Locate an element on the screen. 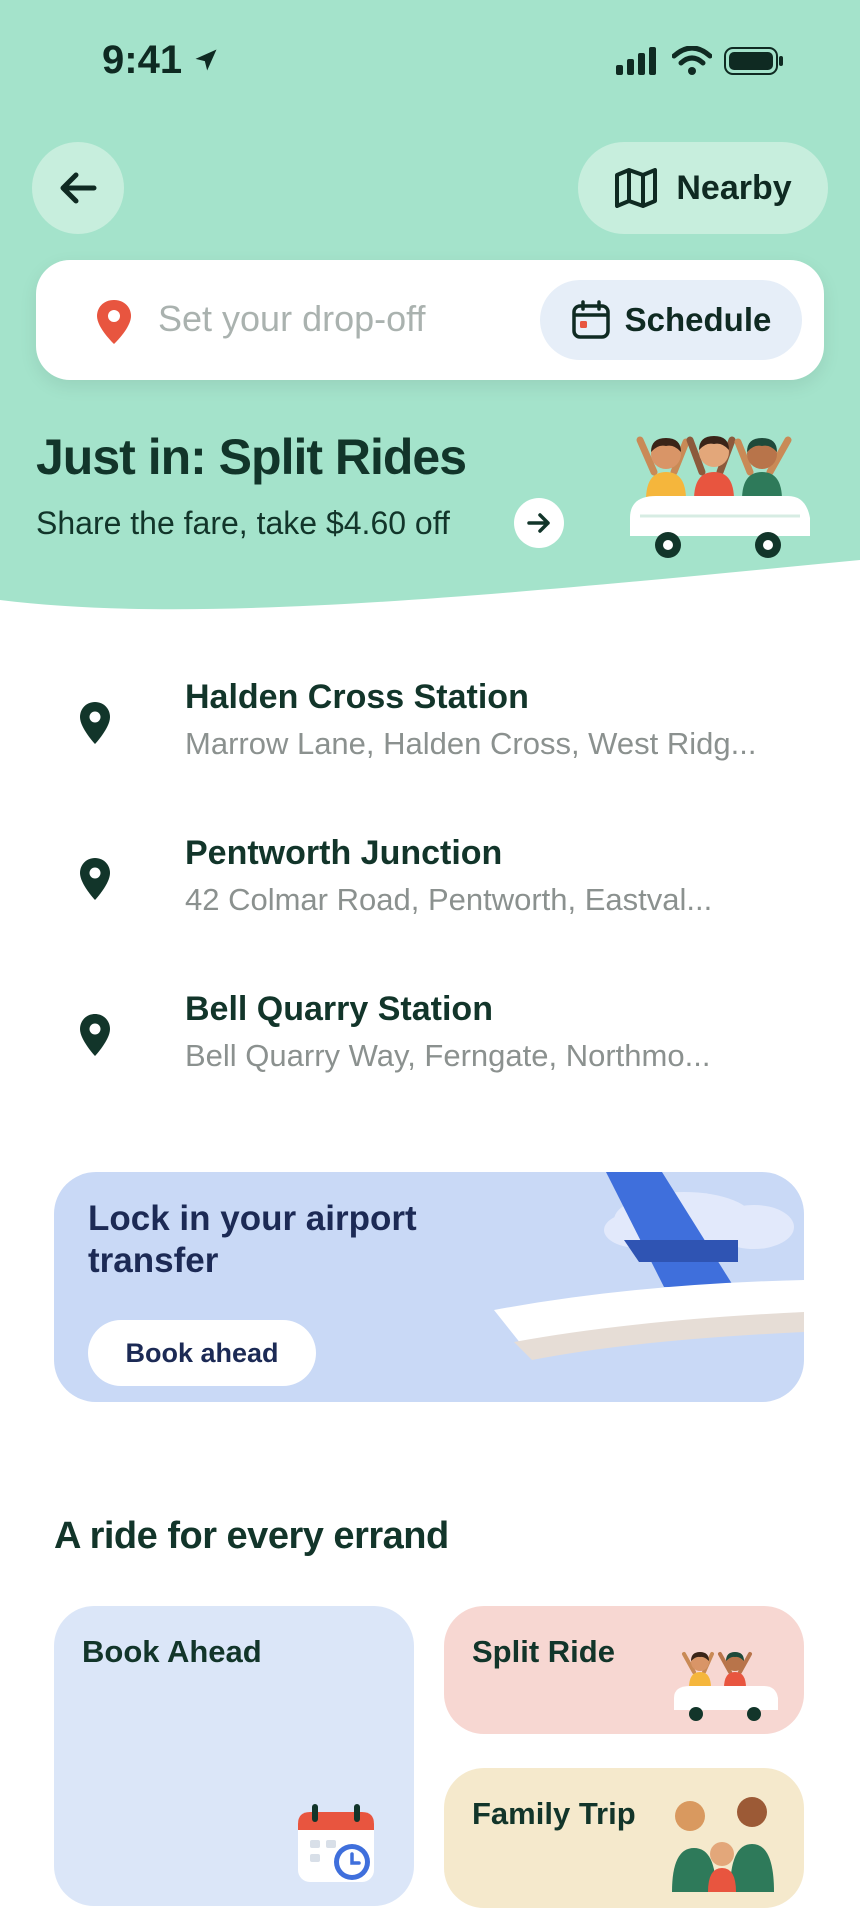 The width and height of the screenshot is (860, 1908). battery-icon is located at coordinates (753, 61).